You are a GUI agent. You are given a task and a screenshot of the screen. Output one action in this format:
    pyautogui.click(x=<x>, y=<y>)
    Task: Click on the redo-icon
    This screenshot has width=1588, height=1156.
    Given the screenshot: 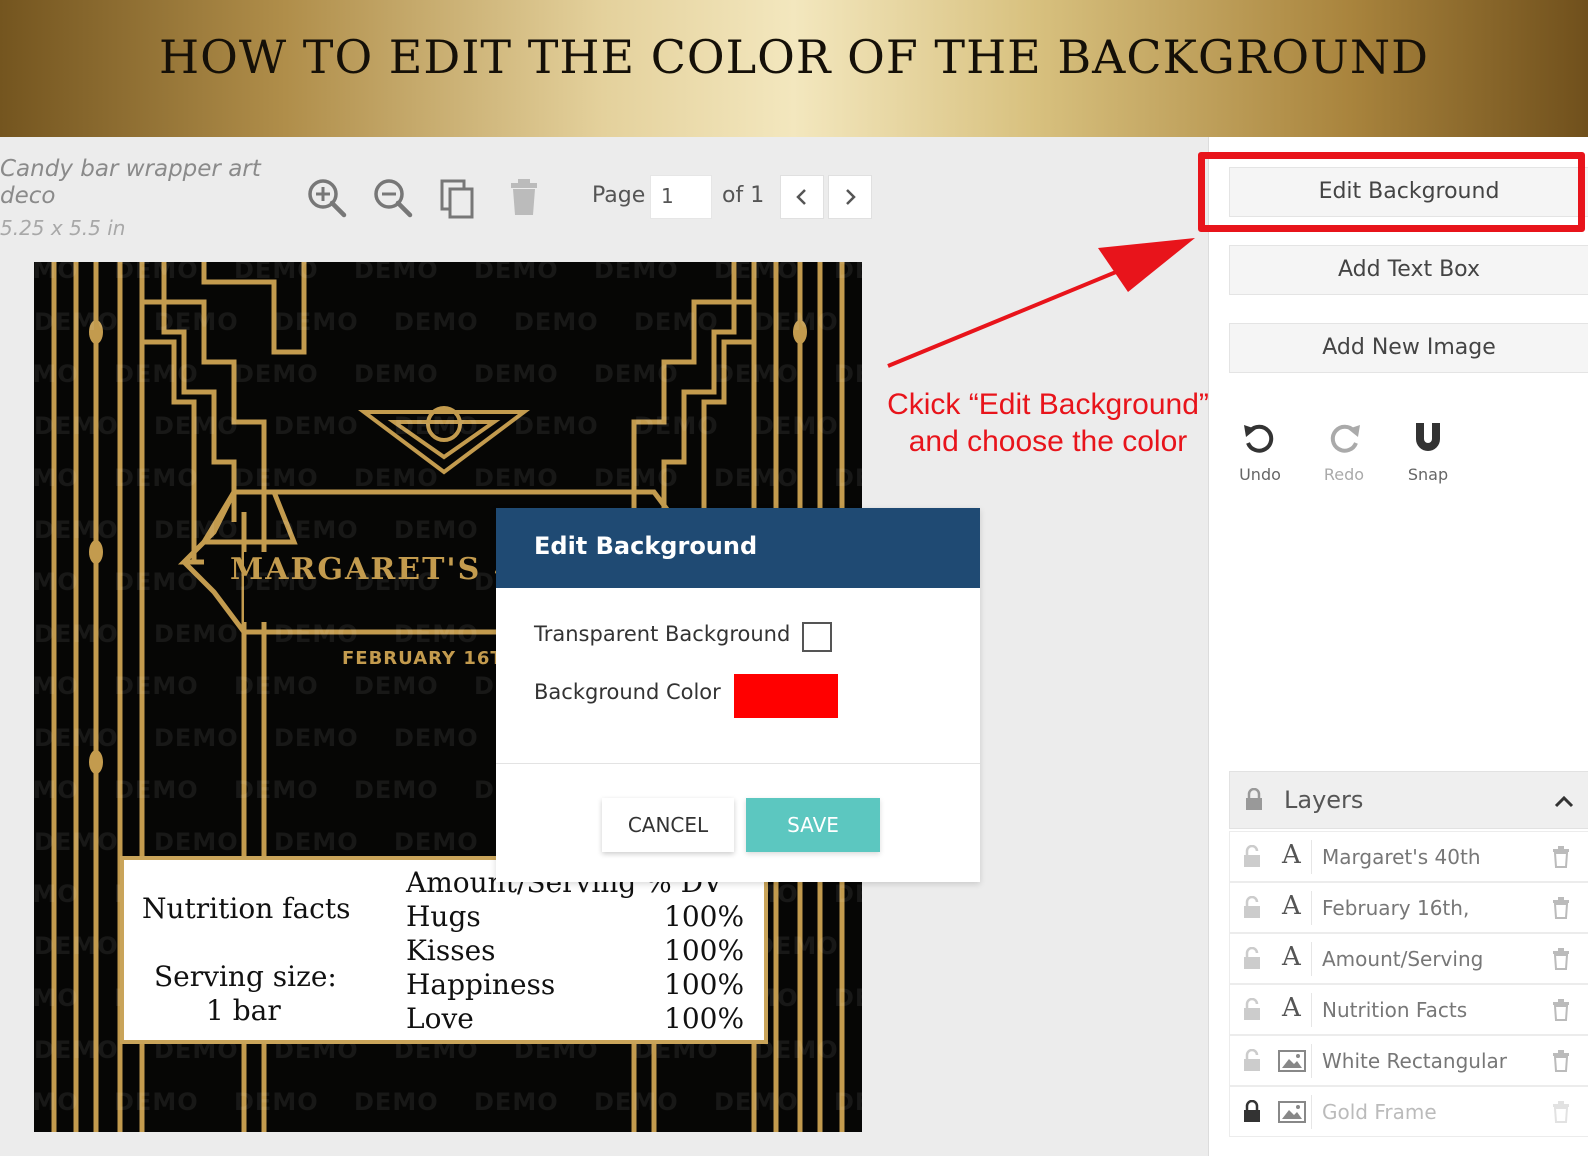 What is the action you would take?
    pyautogui.click(x=1345, y=438)
    